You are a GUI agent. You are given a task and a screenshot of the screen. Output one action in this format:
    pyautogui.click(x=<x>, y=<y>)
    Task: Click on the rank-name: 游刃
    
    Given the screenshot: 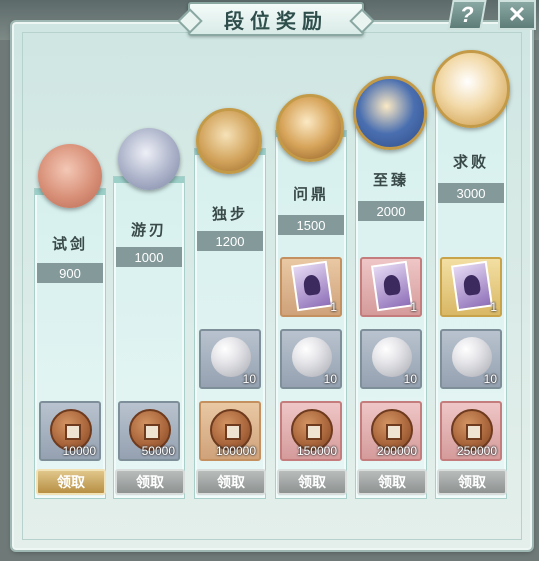 What is the action you would take?
    pyautogui.click(x=148, y=230)
    